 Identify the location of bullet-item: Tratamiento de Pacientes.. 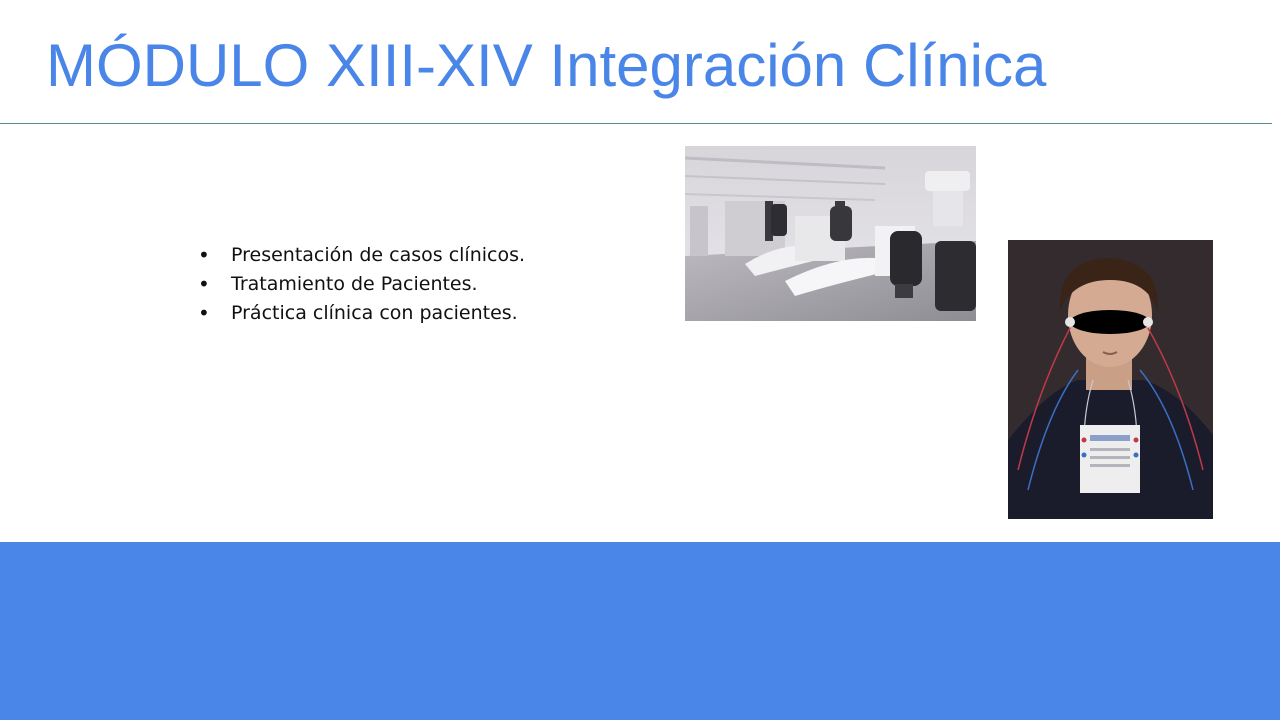
(361, 284).